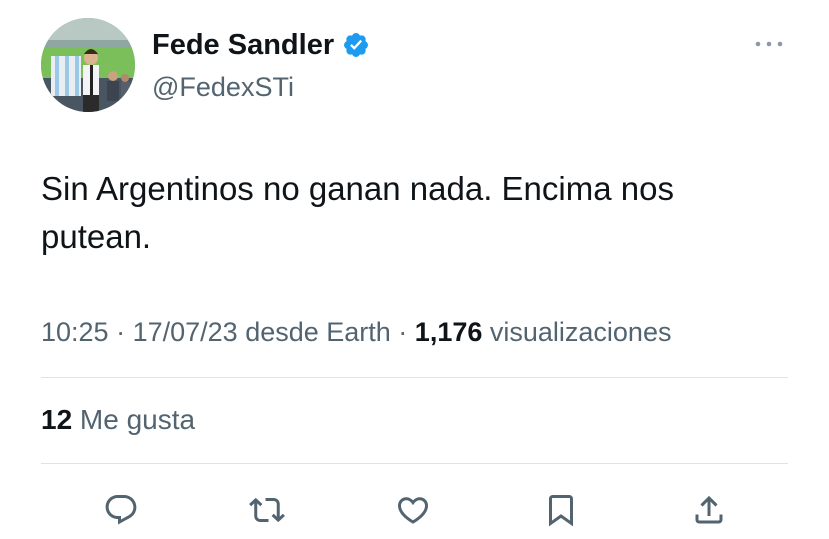 The image size is (829, 539). What do you see at coordinates (243, 45) in the screenshot?
I see `display-name-text: Fede Sandler` at bounding box center [243, 45].